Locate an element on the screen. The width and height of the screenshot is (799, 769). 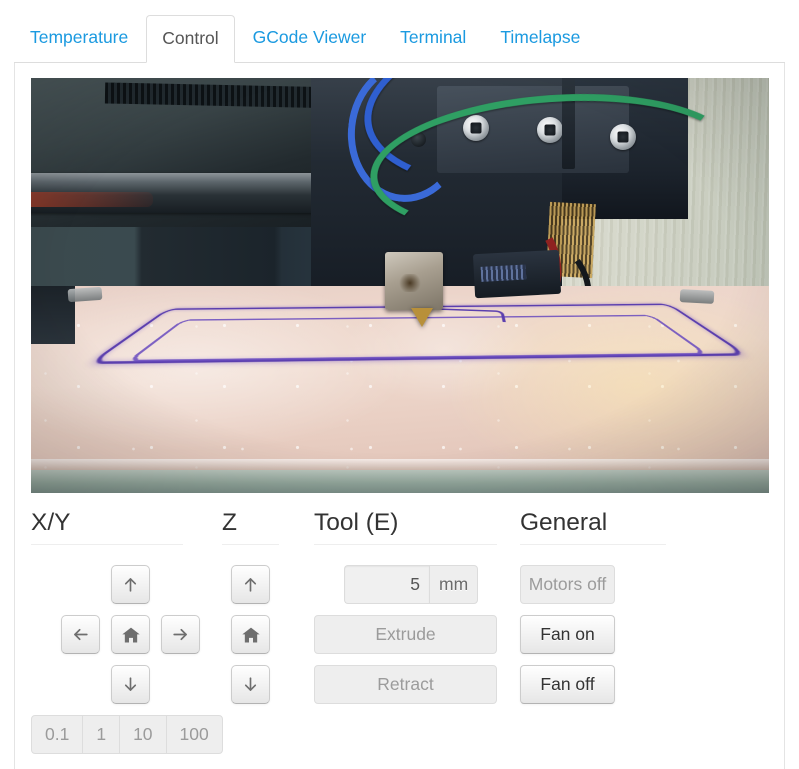
extrude-amount-field: mm is located at coordinates (432, 585).